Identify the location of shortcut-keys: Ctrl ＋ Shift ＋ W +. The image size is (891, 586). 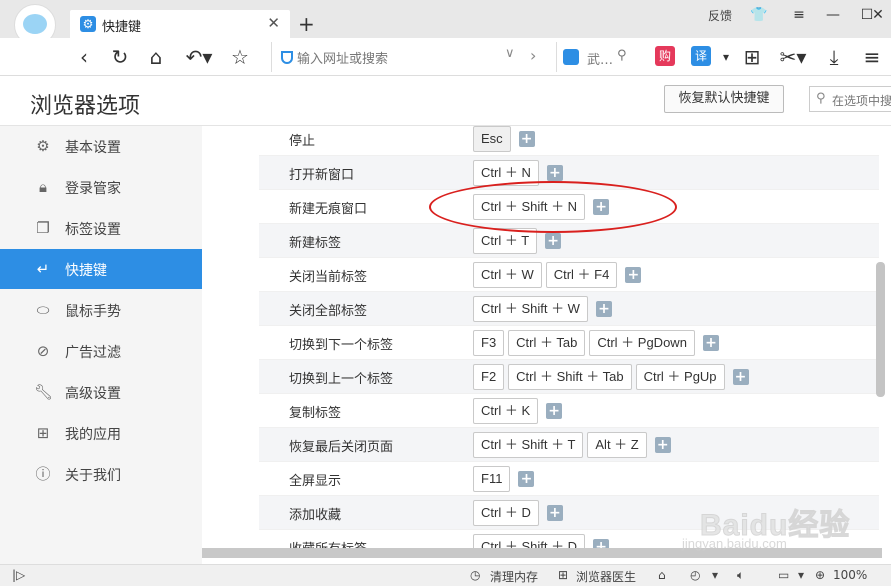
(542, 309).